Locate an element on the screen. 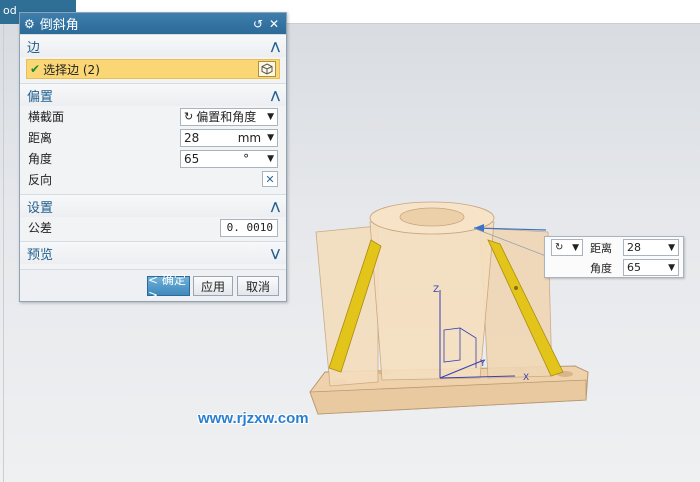 The height and width of the screenshot is (482, 700). select-edge-row: ✔ 选择边 (2) is located at coordinates (153, 69).